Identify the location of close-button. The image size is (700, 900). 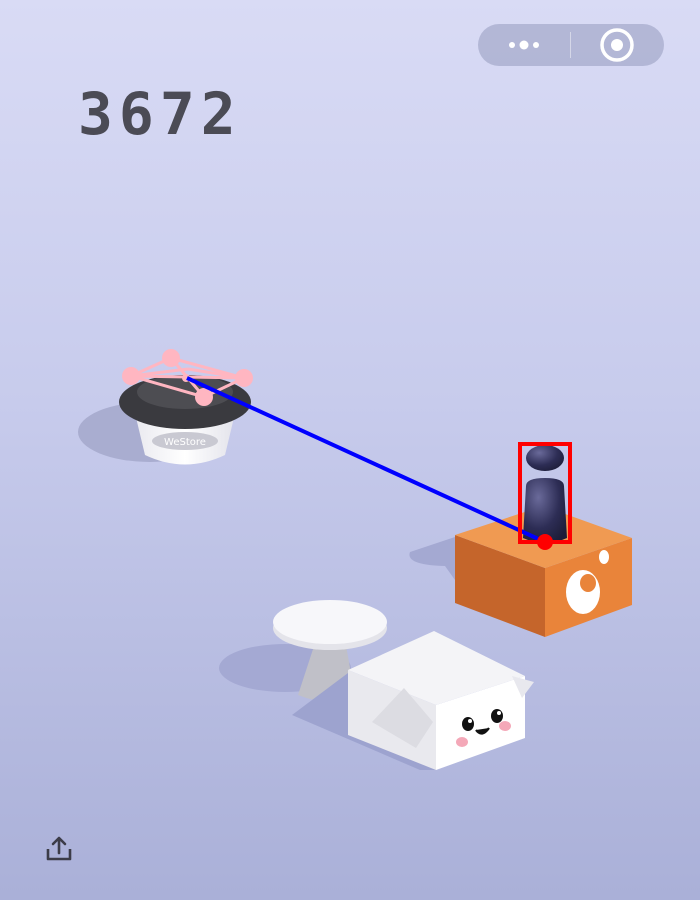
(617, 45).